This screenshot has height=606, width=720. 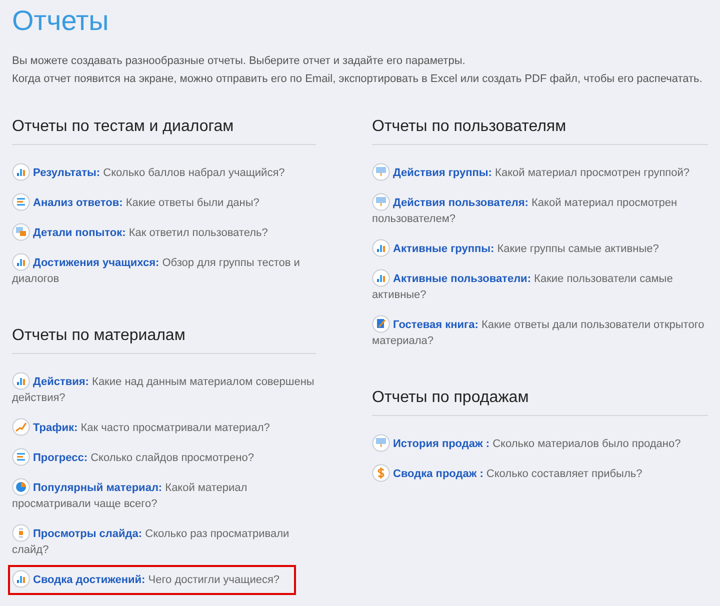 I want to click on report-link: История продаж :, so click(x=441, y=444).